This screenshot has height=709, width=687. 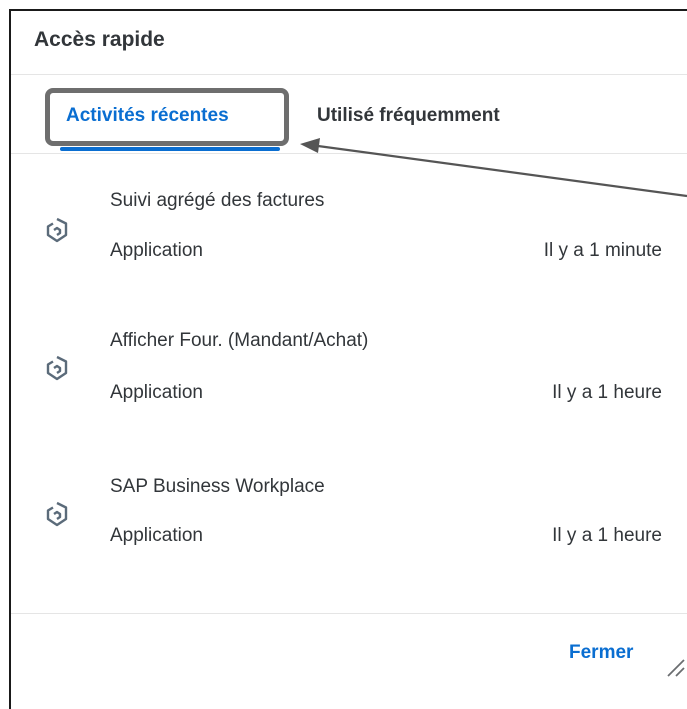 What do you see at coordinates (239, 340) in the screenshot?
I see `list-item-title: Afficher Four. (Mandant/Achat)` at bounding box center [239, 340].